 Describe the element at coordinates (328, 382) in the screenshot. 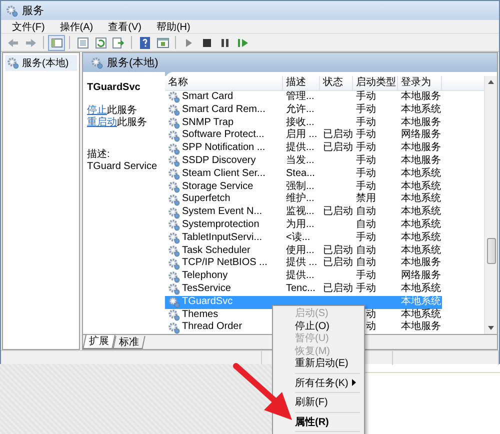

I see `menu-item: 所有任务(K)` at that location.